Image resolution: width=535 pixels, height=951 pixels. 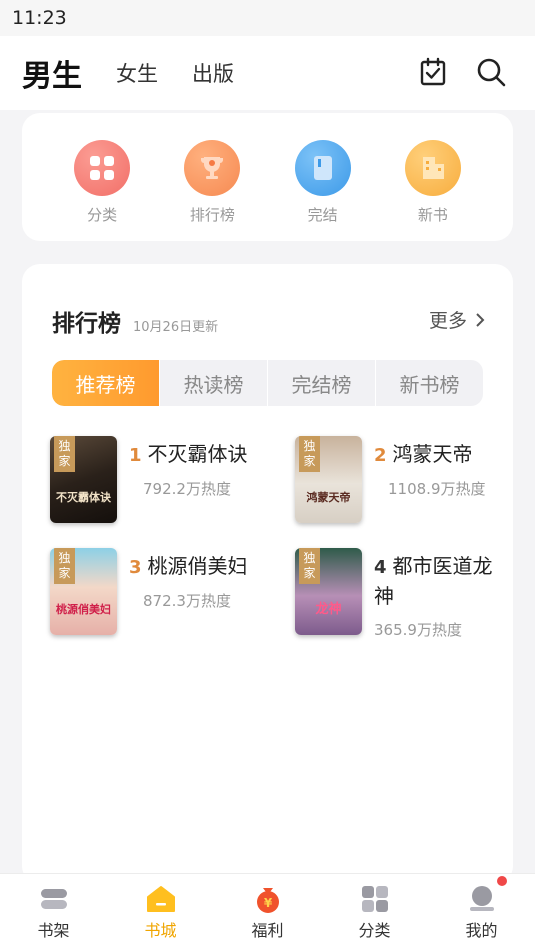 I want to click on nav-label: 分类, so click(x=374, y=930).